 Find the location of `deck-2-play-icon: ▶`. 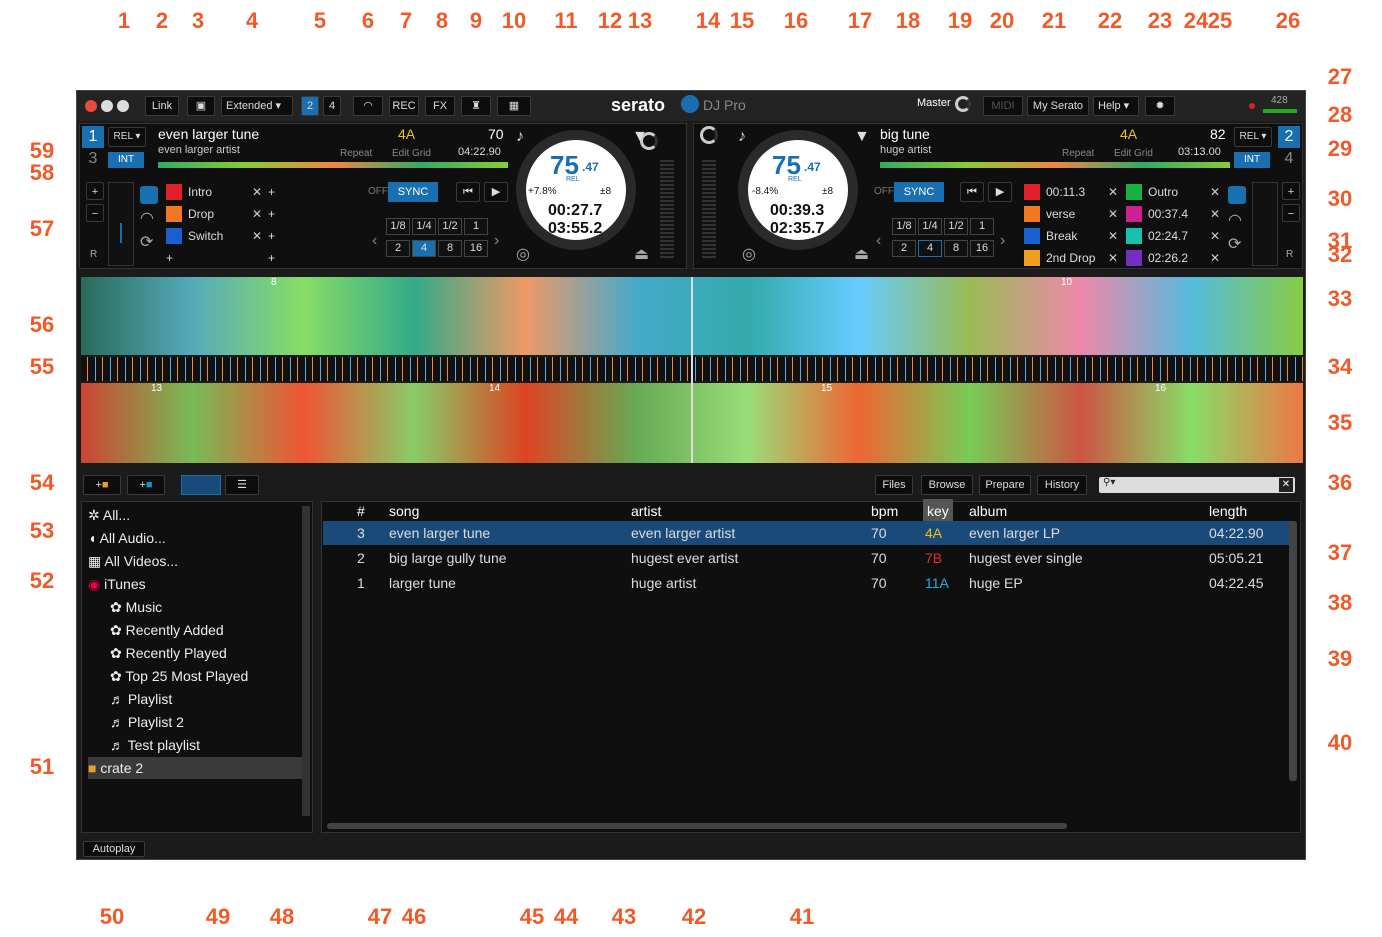

deck-2-play-icon: ▶ is located at coordinates (1000, 192).